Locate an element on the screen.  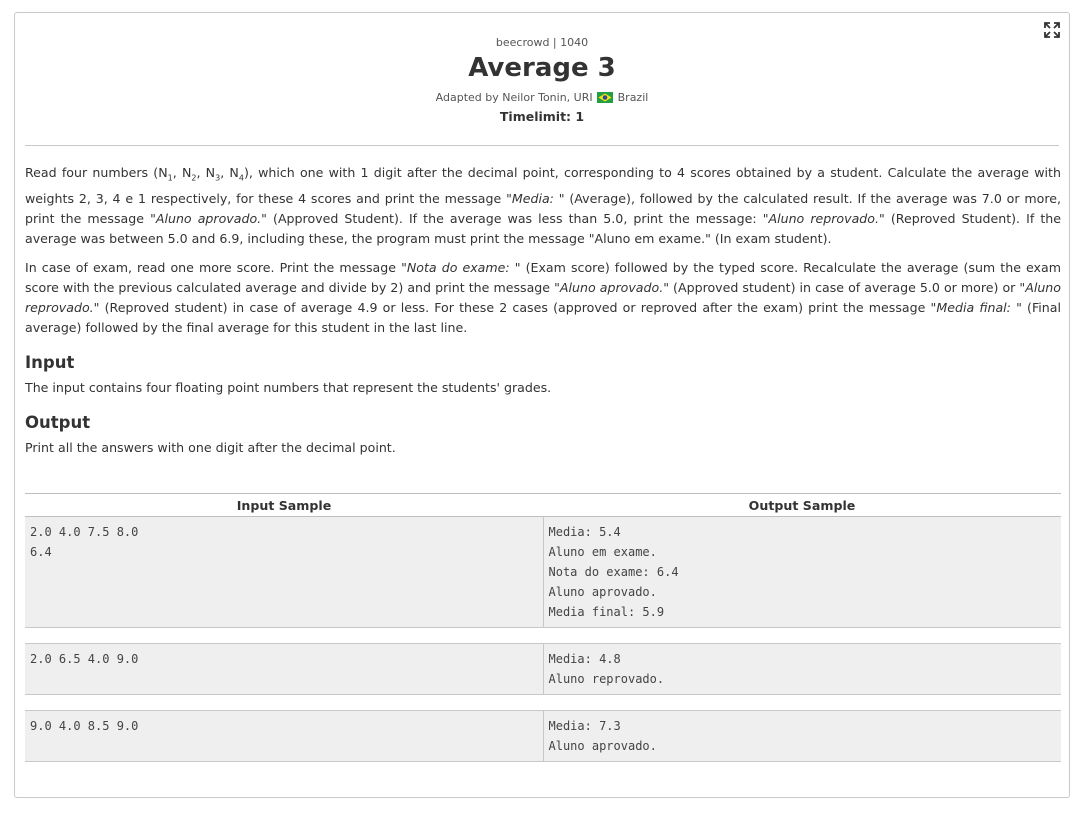
output-sample-line: Aluno reprovado. is located at coordinates (606, 679).